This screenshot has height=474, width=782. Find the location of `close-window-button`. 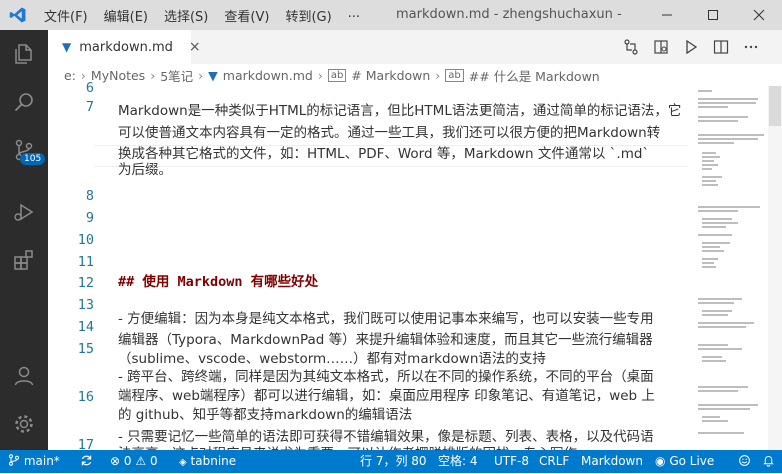

close-window-button is located at coordinates (759, 15).